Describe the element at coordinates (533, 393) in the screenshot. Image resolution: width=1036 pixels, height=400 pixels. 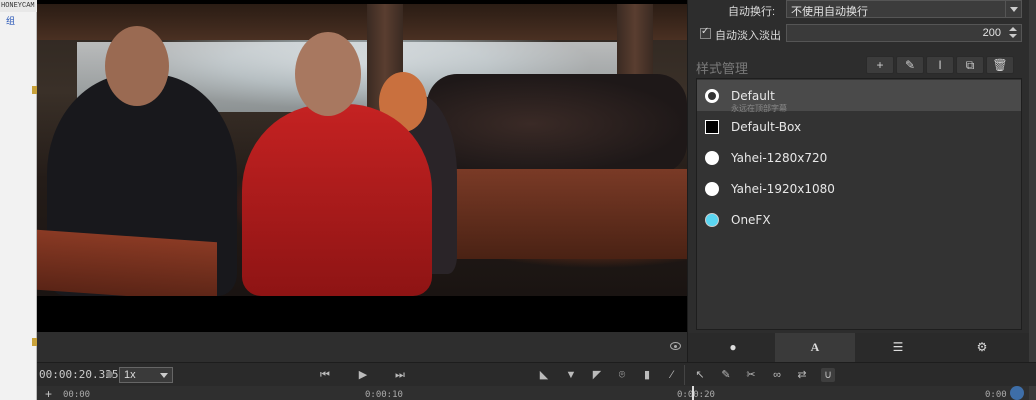
I see `timeline-ruler: + 00:00 0:00:10 0:00:20 0:00` at that location.